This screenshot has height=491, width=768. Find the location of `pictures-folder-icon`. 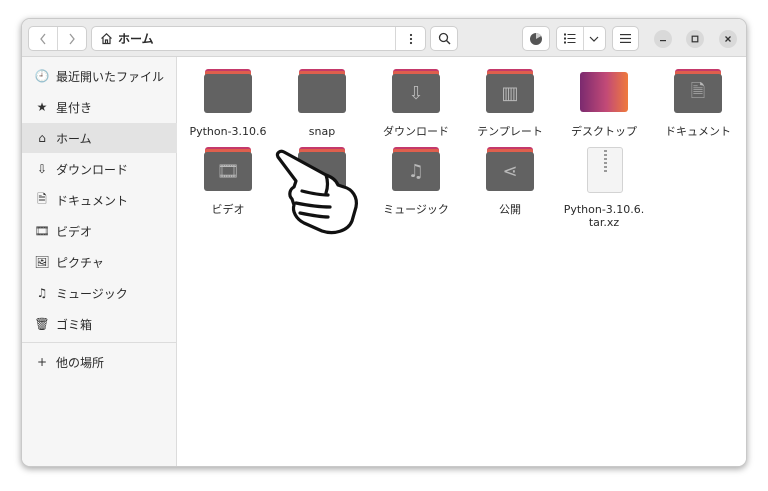

pictures-folder-icon is located at coordinates (322, 169).